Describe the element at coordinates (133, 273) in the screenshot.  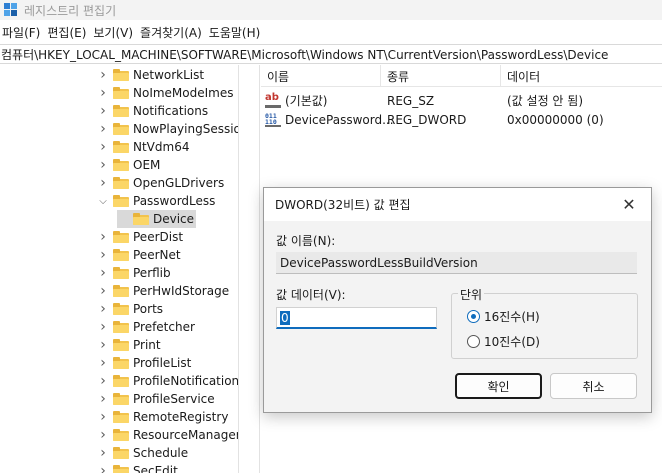
I see `tree-item: › Perflib` at that location.